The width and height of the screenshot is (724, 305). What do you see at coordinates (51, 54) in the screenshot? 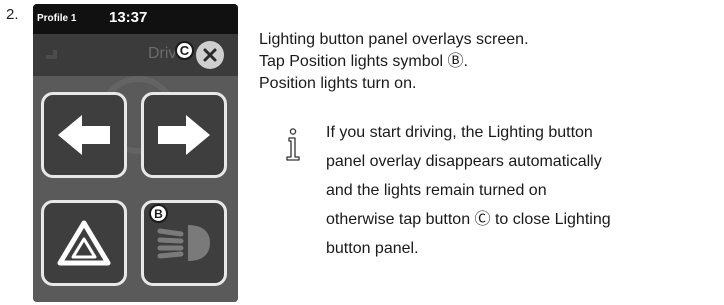
I see `seat-icon` at bounding box center [51, 54].